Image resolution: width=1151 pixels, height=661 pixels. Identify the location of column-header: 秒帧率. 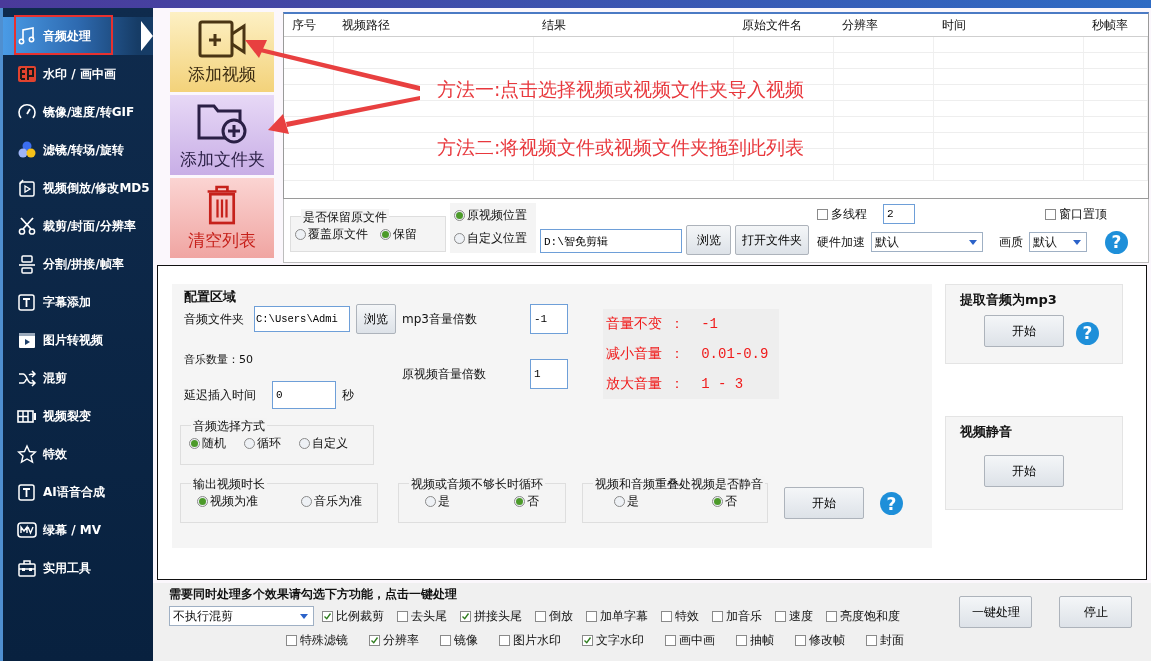
(1116, 25).